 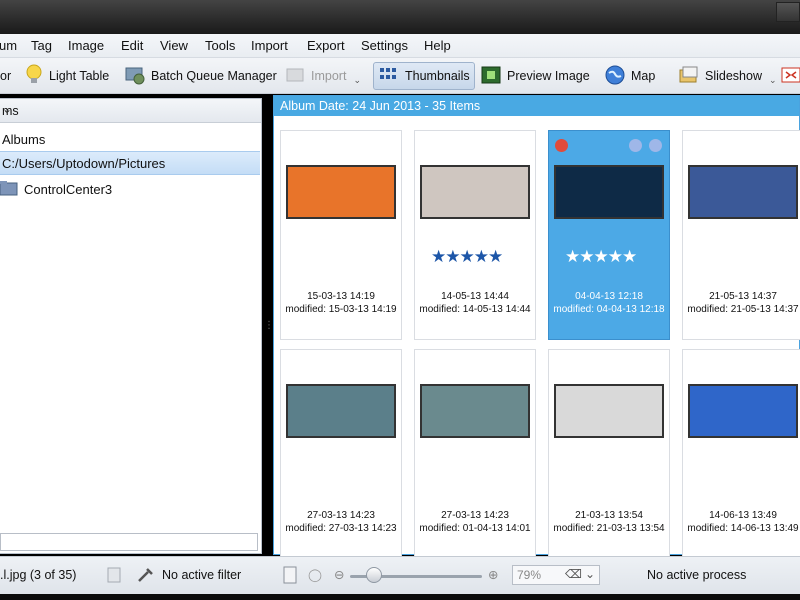 I want to click on rotate-left-icon, so click(x=635, y=145).